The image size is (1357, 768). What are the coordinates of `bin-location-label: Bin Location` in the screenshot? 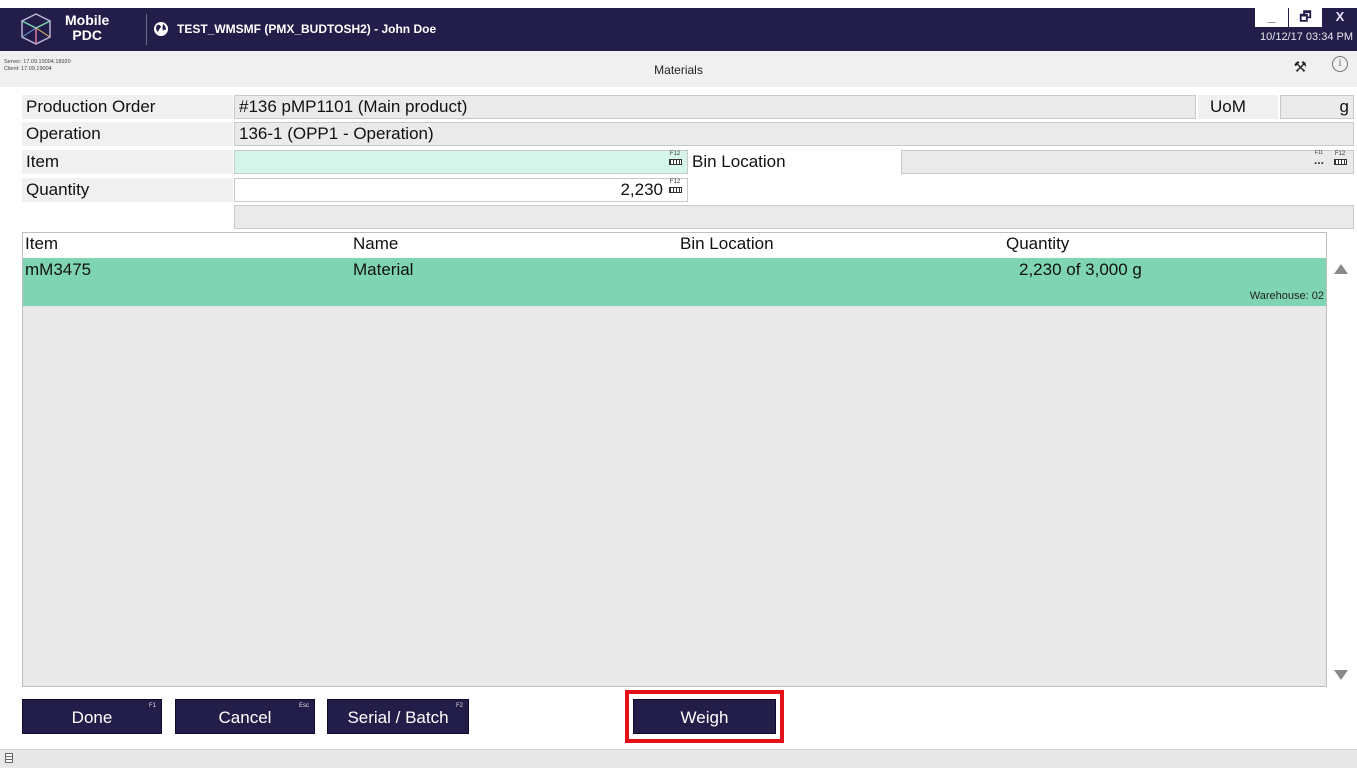 It's located at (739, 161).